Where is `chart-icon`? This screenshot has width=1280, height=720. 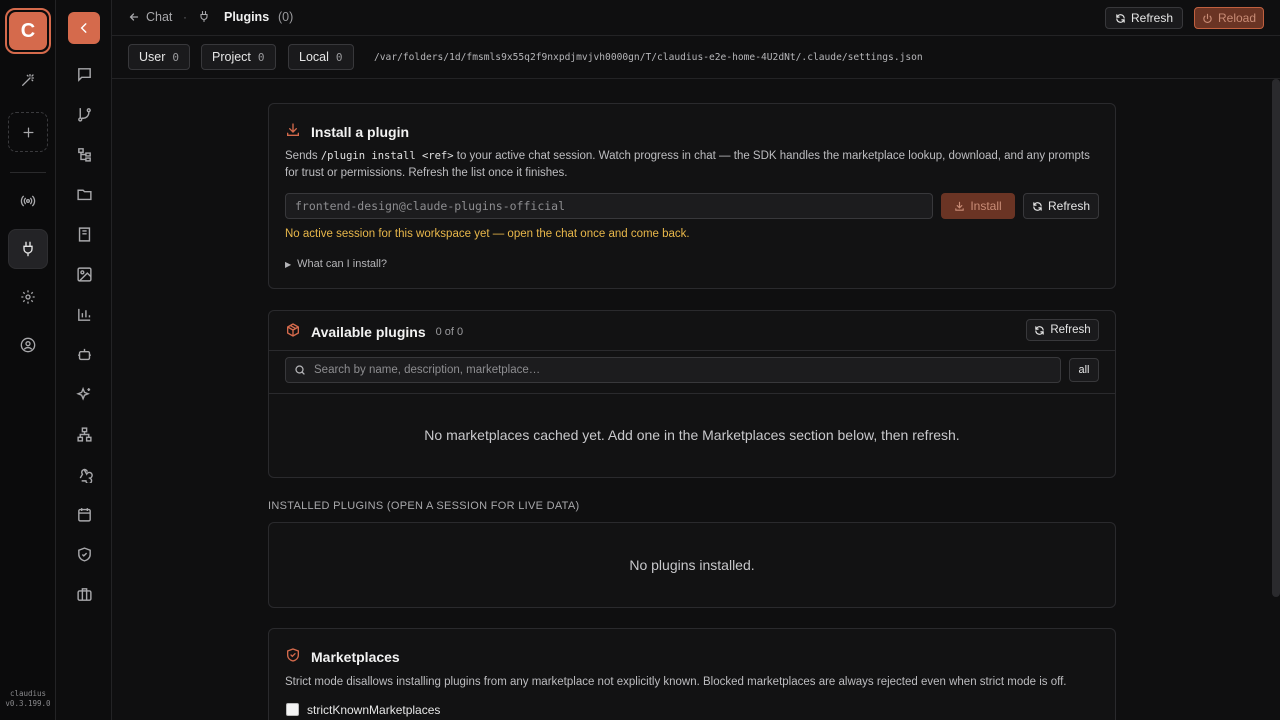
chart-icon is located at coordinates (84, 314).